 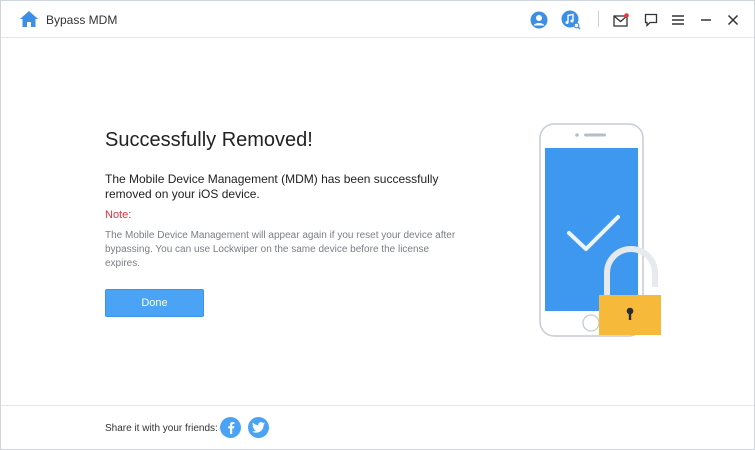 What do you see at coordinates (82, 20) in the screenshot?
I see `app-title: Bypass MDM` at bounding box center [82, 20].